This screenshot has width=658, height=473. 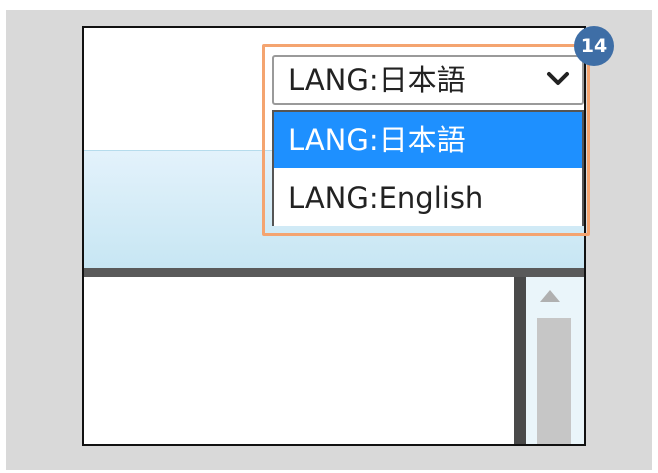 What do you see at coordinates (428, 198) in the screenshot?
I see `language-option-english: LANG:English` at bounding box center [428, 198].